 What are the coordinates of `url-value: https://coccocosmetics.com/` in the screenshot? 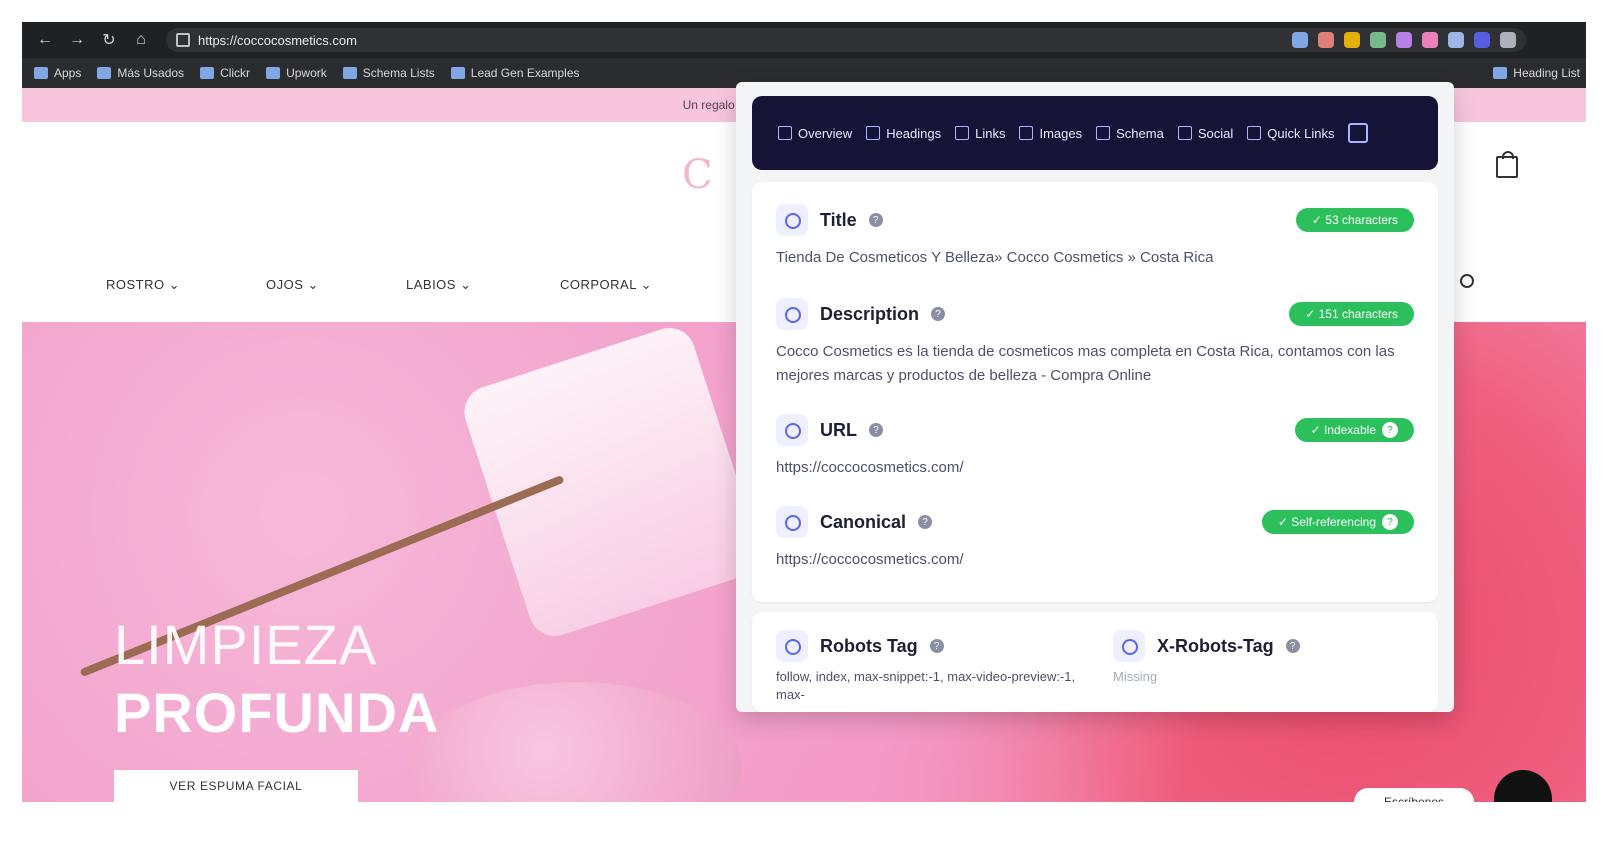 It's located at (870, 467).